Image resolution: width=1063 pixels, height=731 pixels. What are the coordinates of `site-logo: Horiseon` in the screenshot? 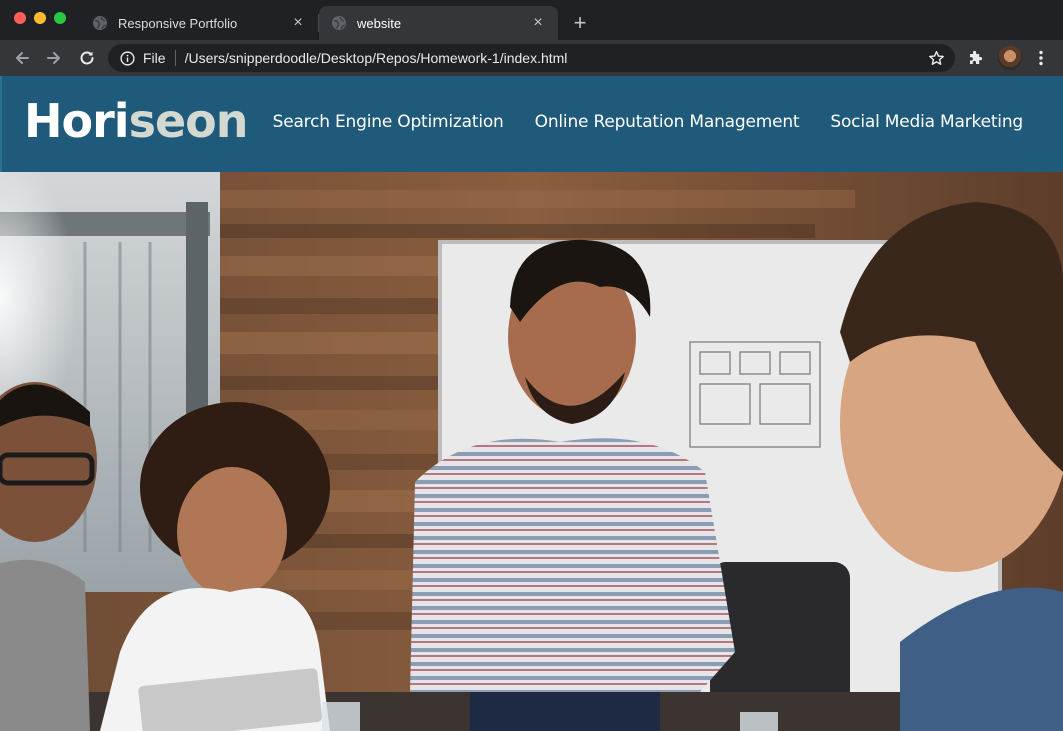 It's located at (136, 121).